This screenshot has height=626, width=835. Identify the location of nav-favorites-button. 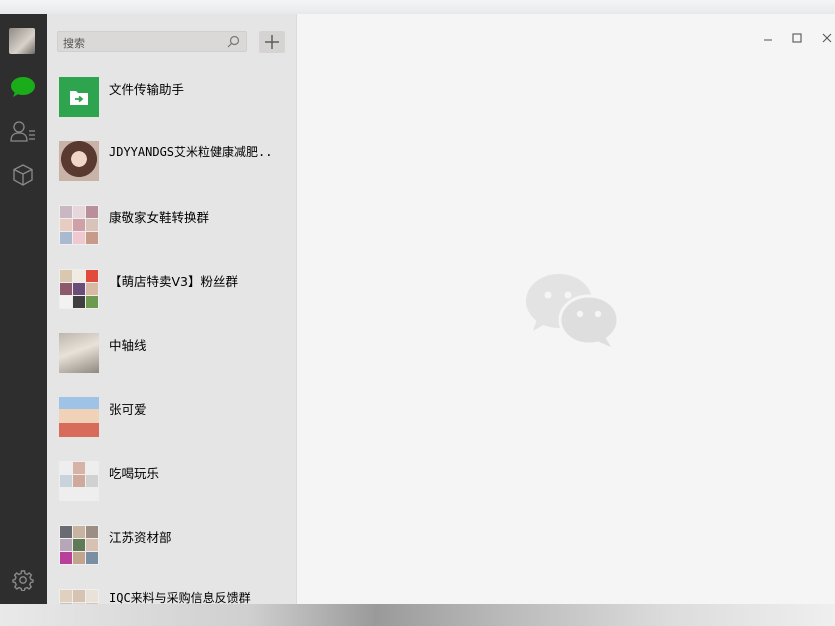
(23, 175).